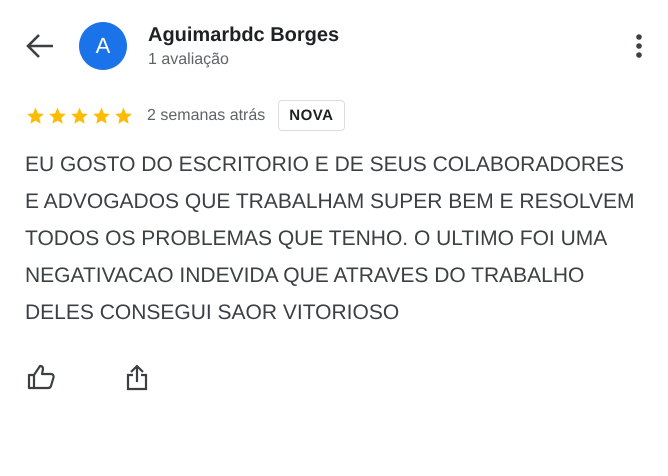  I want to click on avatar: A, so click(103, 46).